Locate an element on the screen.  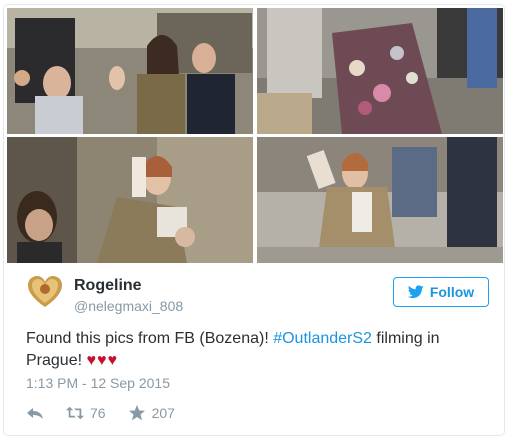
follow-label: Follow is located at coordinates (452, 292).